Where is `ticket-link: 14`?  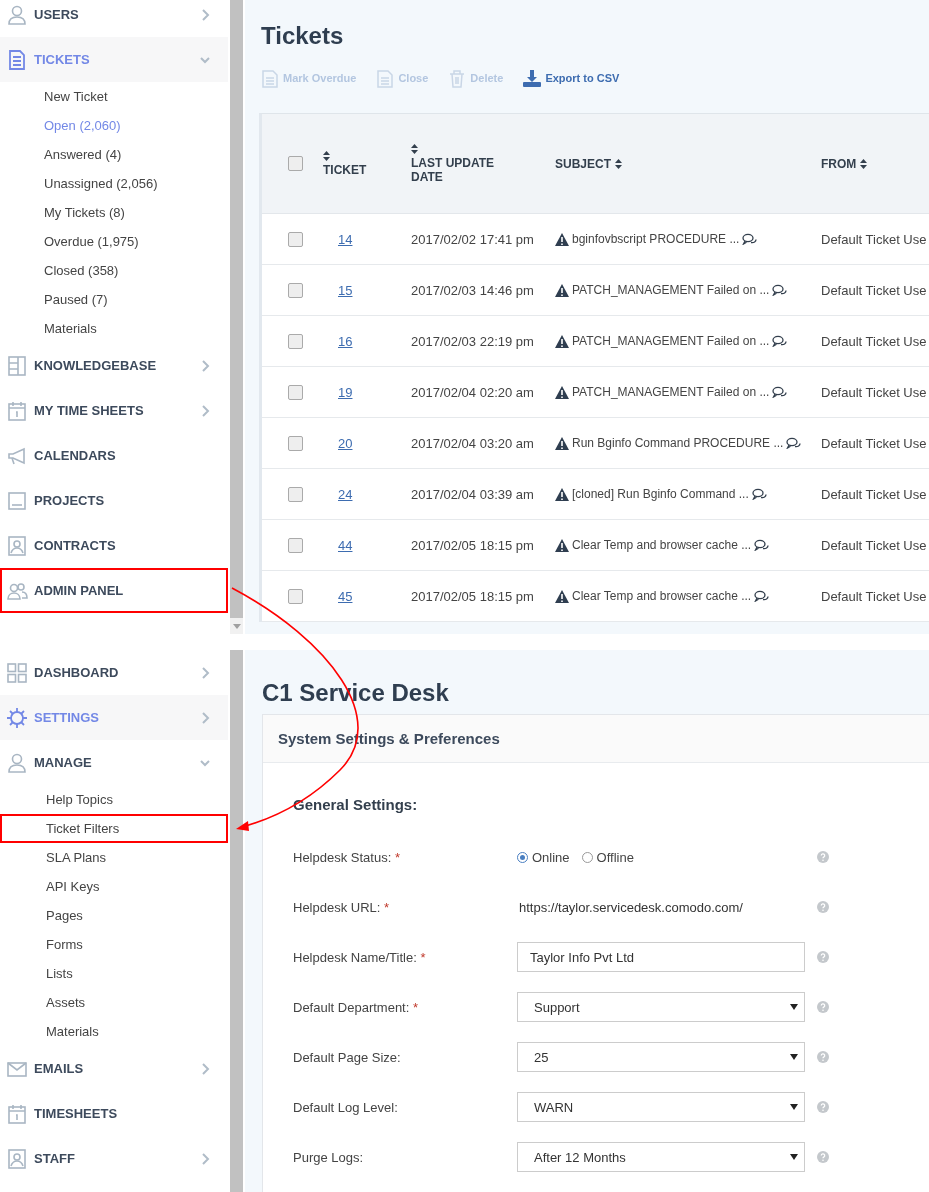
ticket-link: 14 is located at coordinates (338, 239).